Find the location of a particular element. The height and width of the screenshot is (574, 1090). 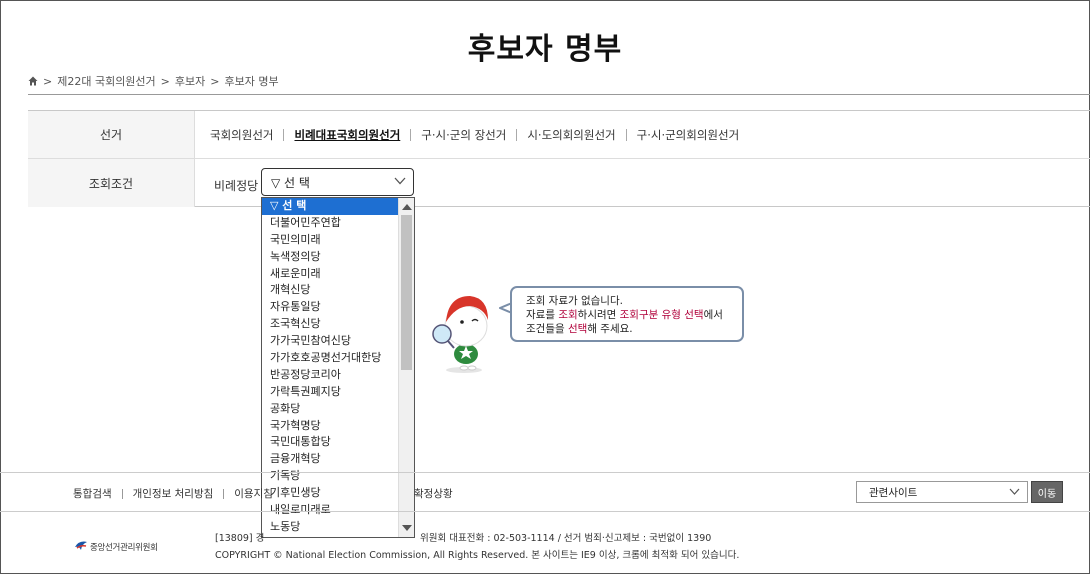

dropdown-option: 가가국민참여신당 is located at coordinates (330, 341).